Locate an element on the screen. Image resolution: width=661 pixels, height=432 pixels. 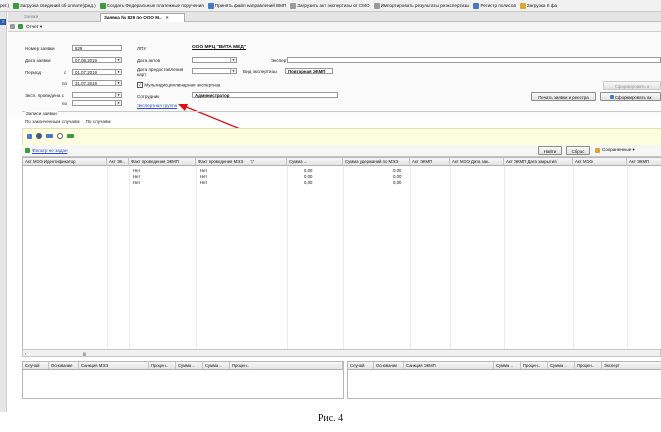
request-date-field: 07.08.2019 ▾ is located at coordinates (97, 60).